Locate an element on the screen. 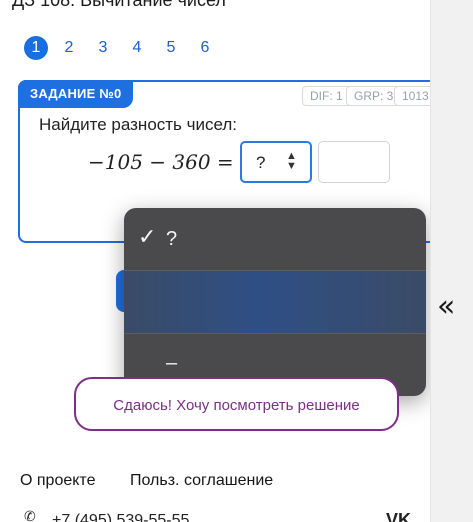  answer-input is located at coordinates (354, 162).